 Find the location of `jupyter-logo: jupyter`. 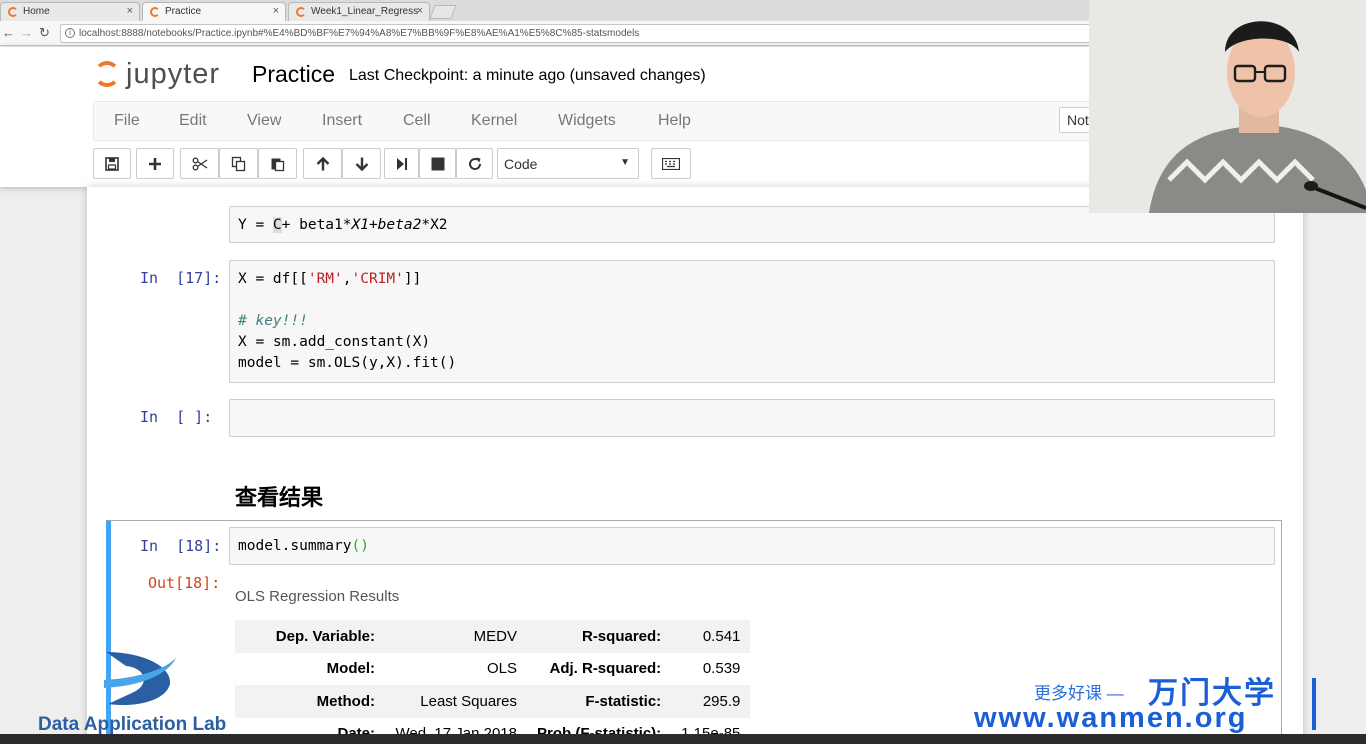

jupyter-logo: jupyter is located at coordinates (162, 75).